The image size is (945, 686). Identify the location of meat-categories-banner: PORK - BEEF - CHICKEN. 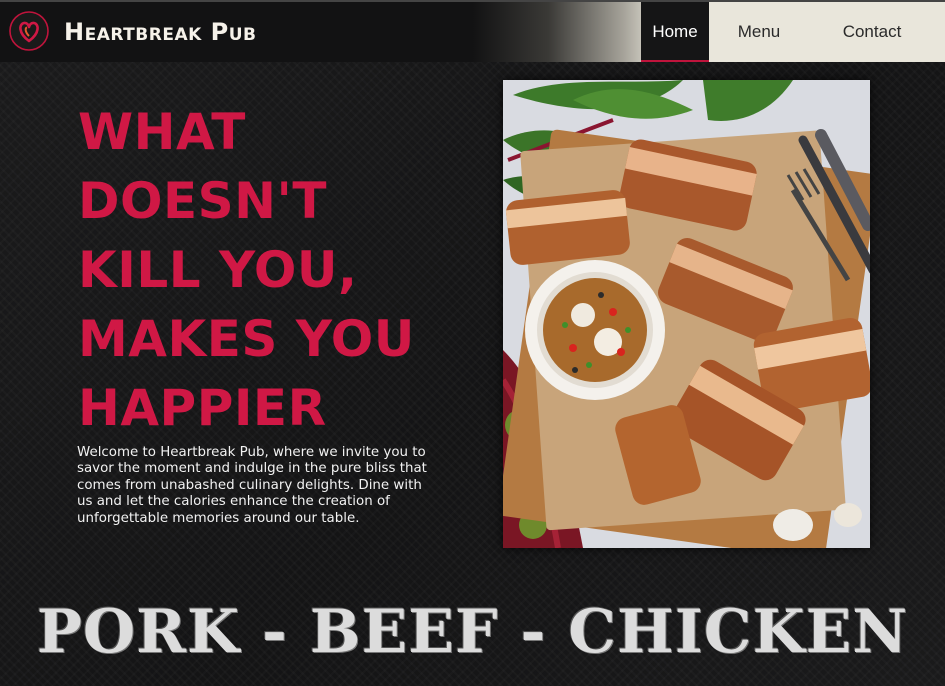
(472, 632).